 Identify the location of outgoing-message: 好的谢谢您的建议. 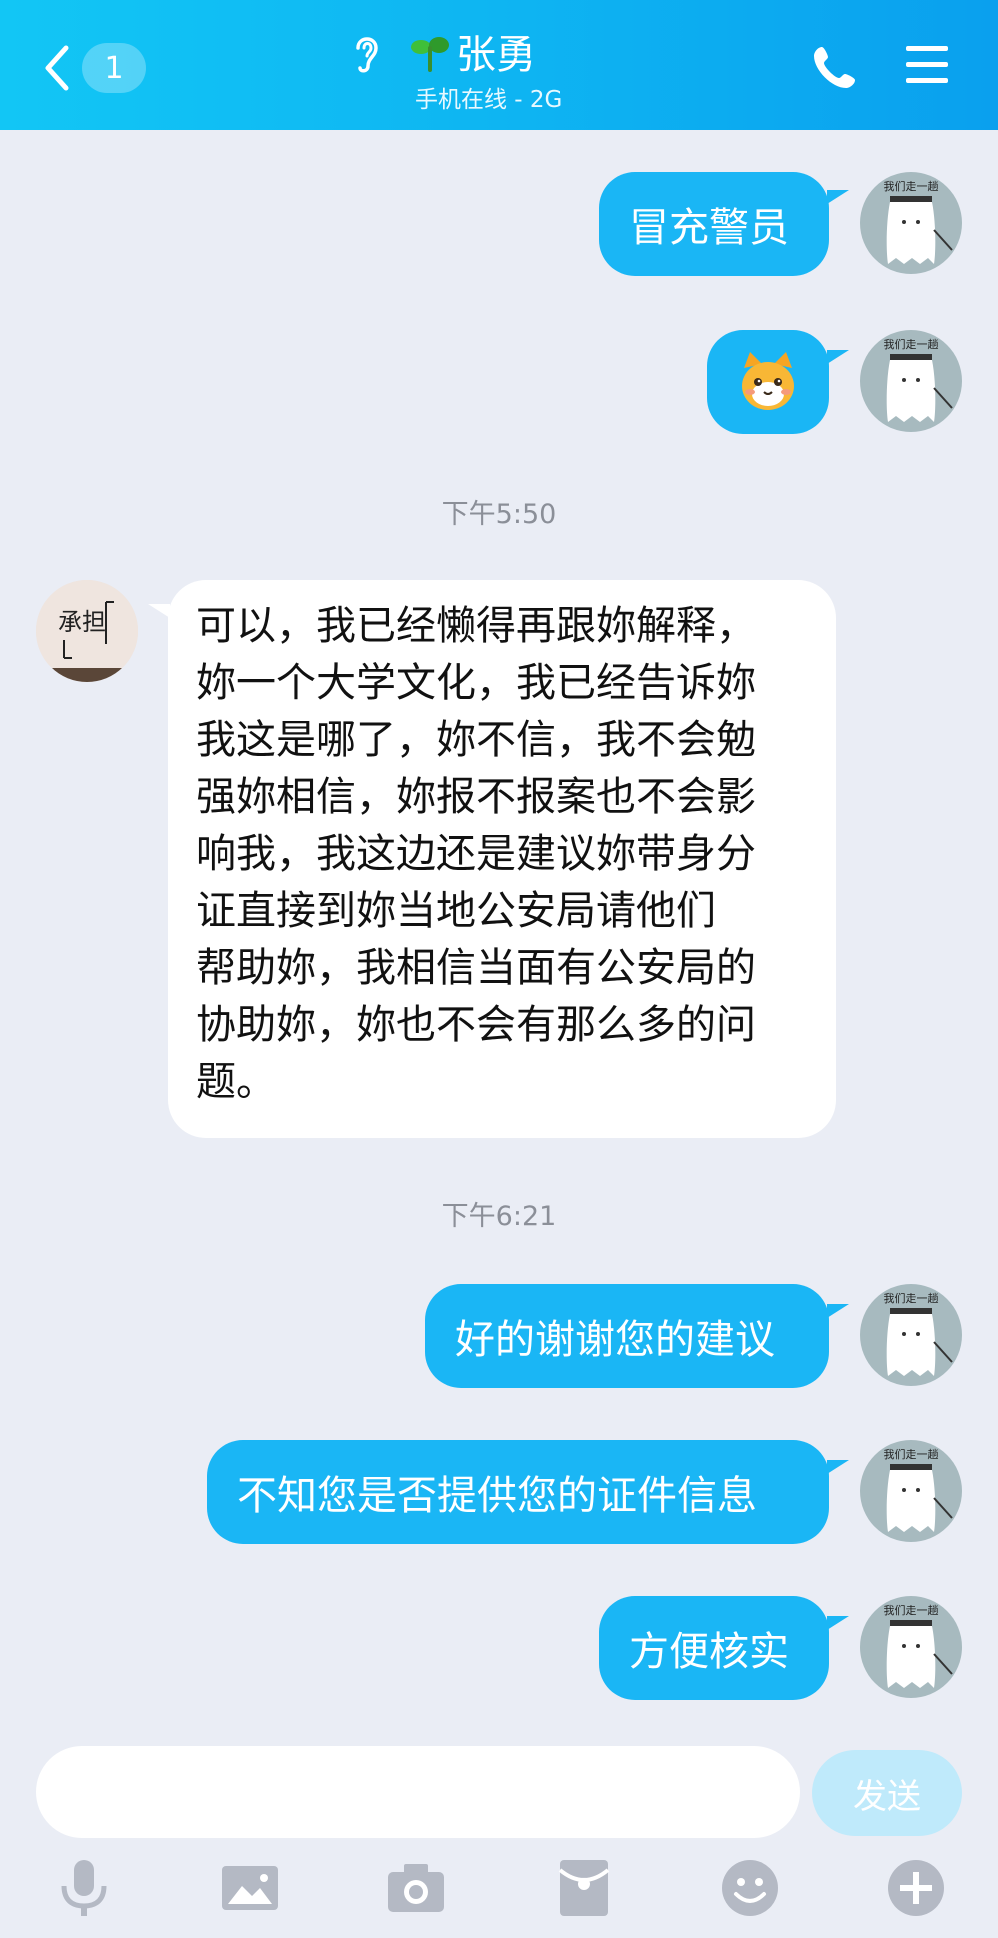
(627, 1336).